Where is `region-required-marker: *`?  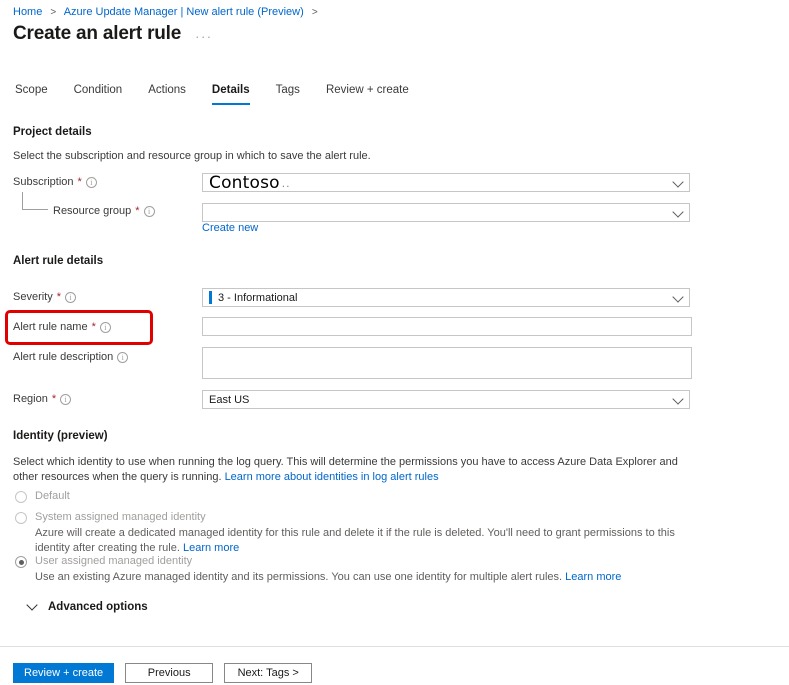 region-required-marker: * is located at coordinates (54, 398).